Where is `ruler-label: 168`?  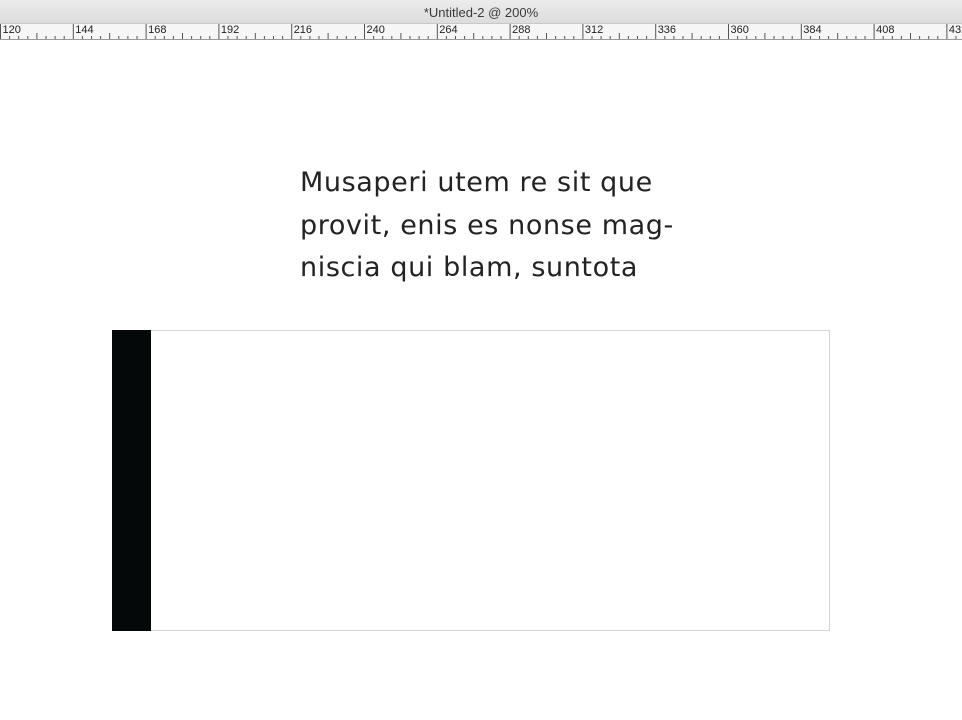 ruler-label: 168 is located at coordinates (157, 30).